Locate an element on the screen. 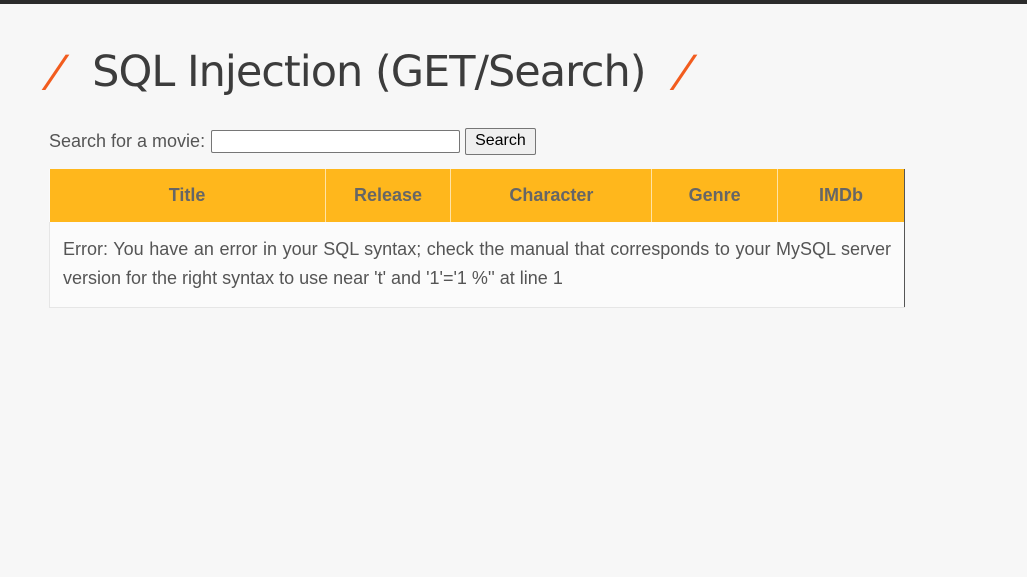 The width and height of the screenshot is (1027, 577). page-title: / SQL Injection (GET/Search) / is located at coordinates (369, 72).